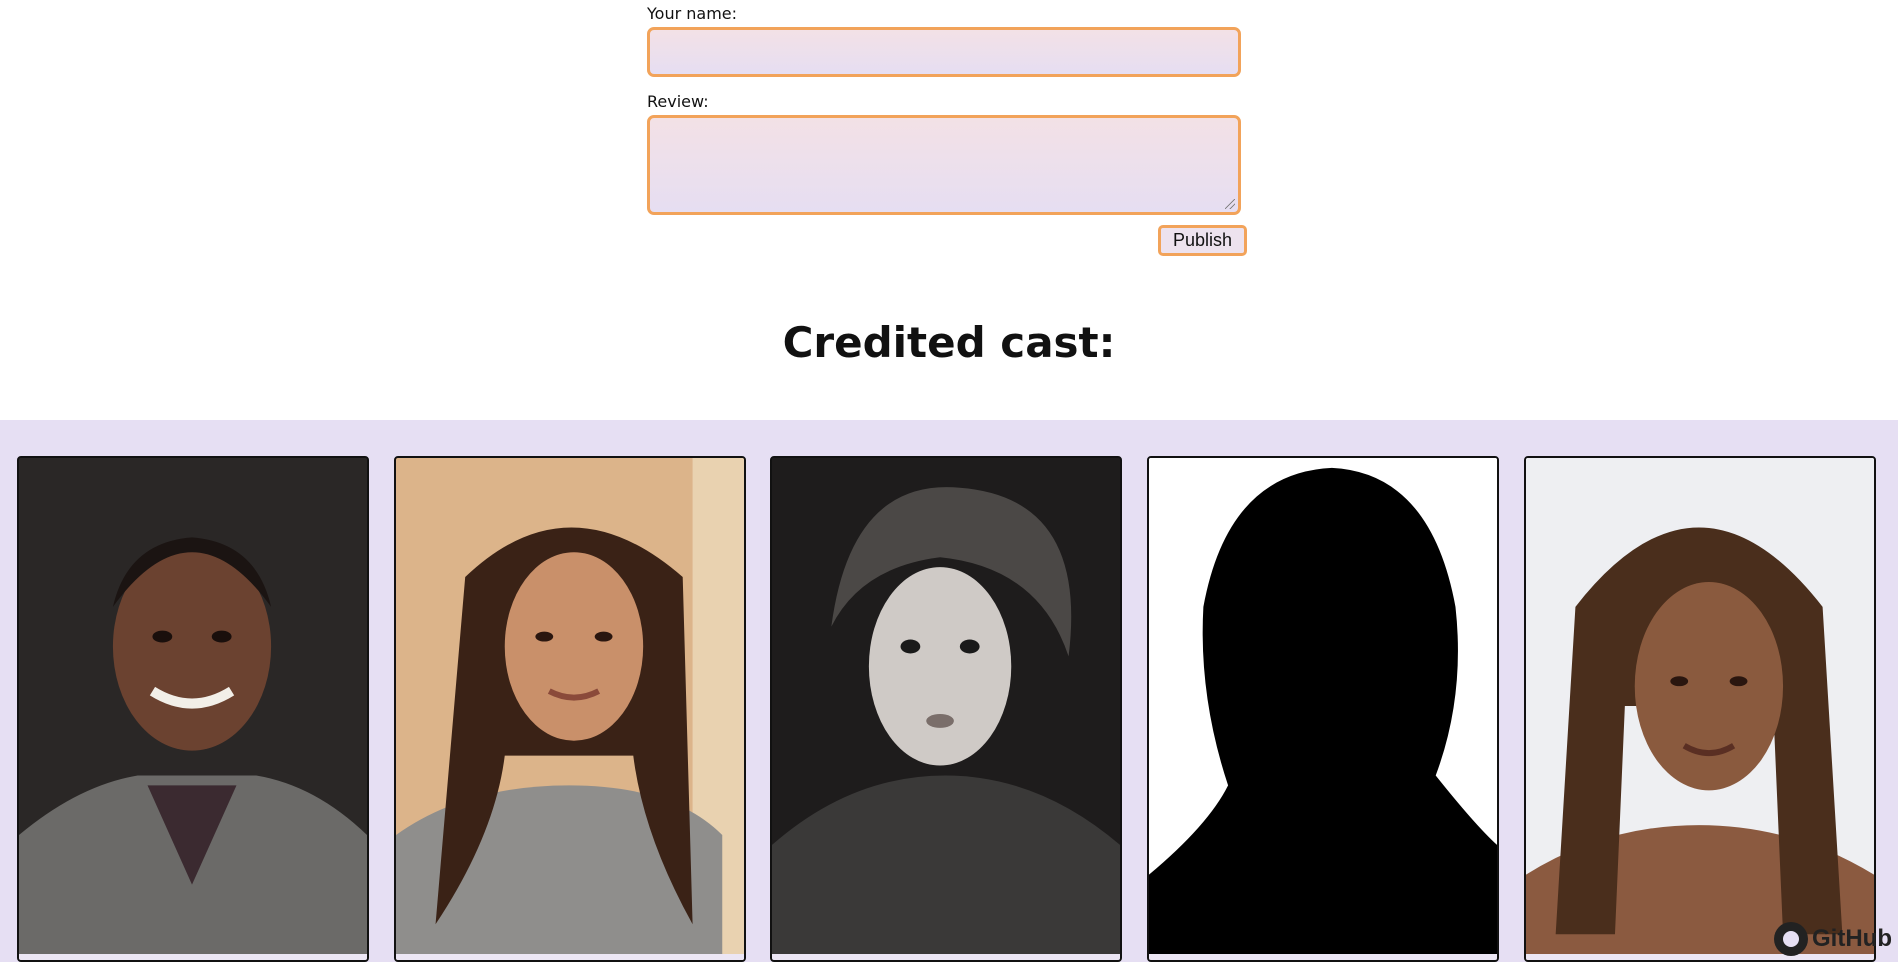 The image size is (1898, 962). Describe the element at coordinates (678, 101) in the screenshot. I see `review-label: Review:` at that location.